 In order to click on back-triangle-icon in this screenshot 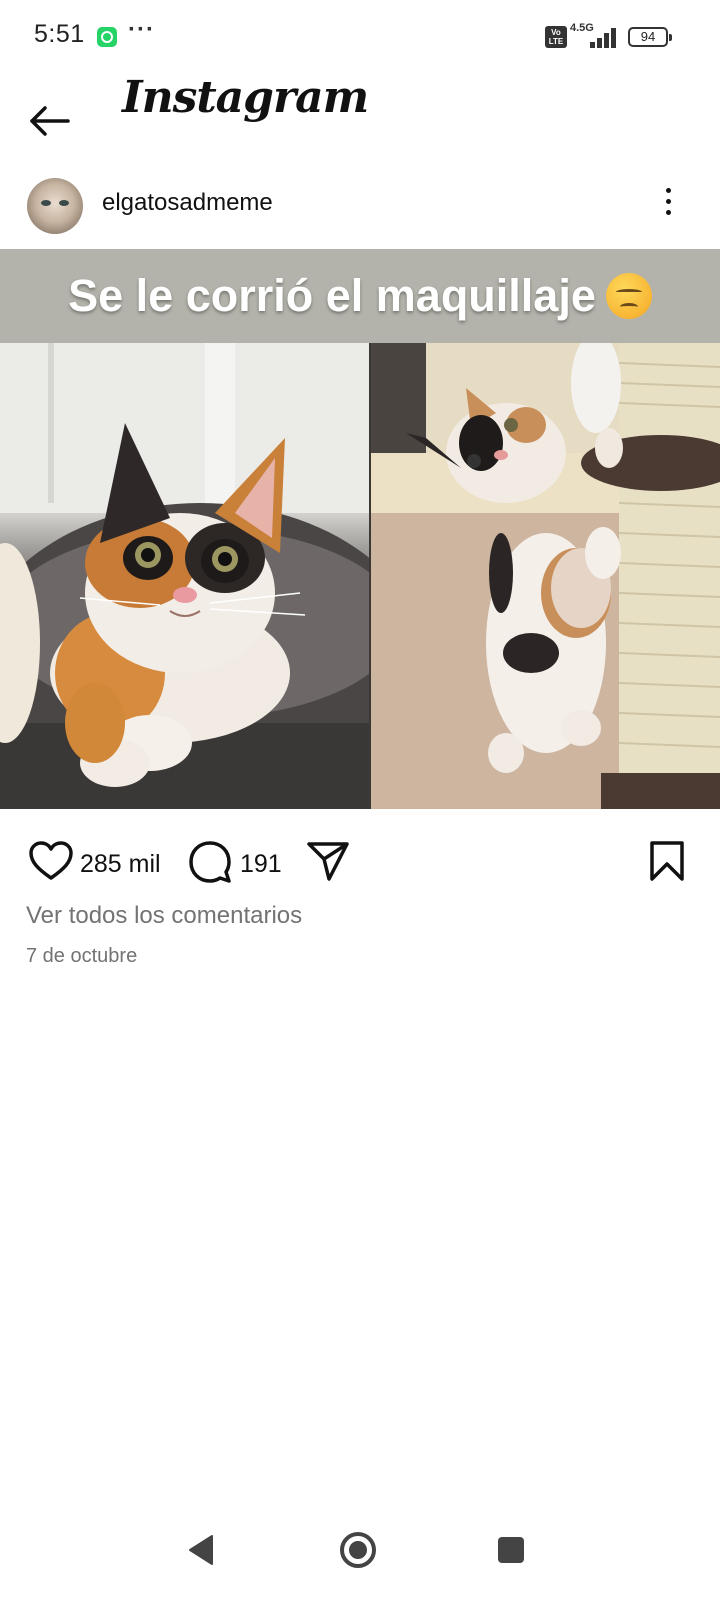, I will do `click(201, 1550)`.